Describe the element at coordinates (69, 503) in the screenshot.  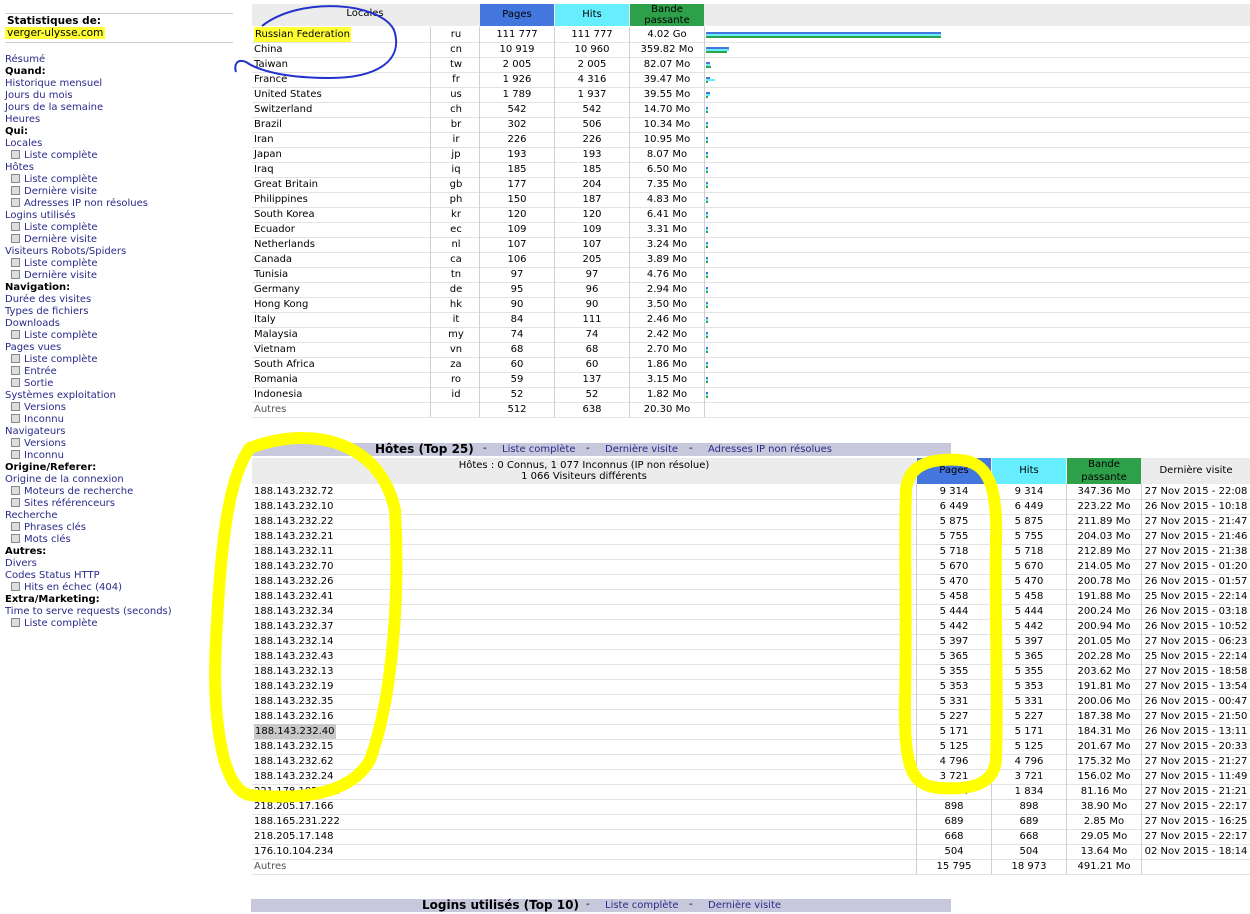
I see `nav-label: Sites référenceurs` at that location.